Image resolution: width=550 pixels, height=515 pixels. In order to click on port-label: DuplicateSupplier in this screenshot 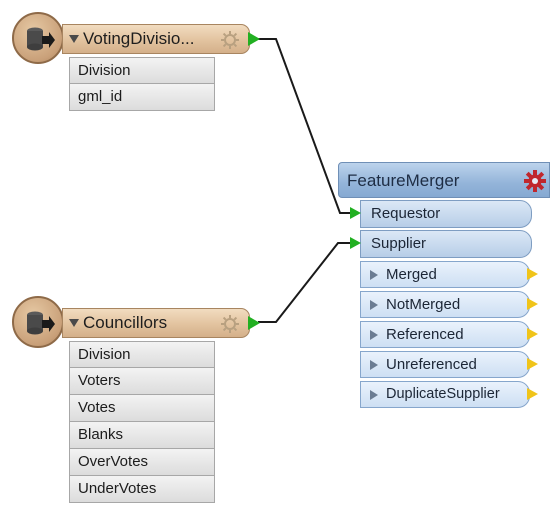, I will do `click(443, 394)`.